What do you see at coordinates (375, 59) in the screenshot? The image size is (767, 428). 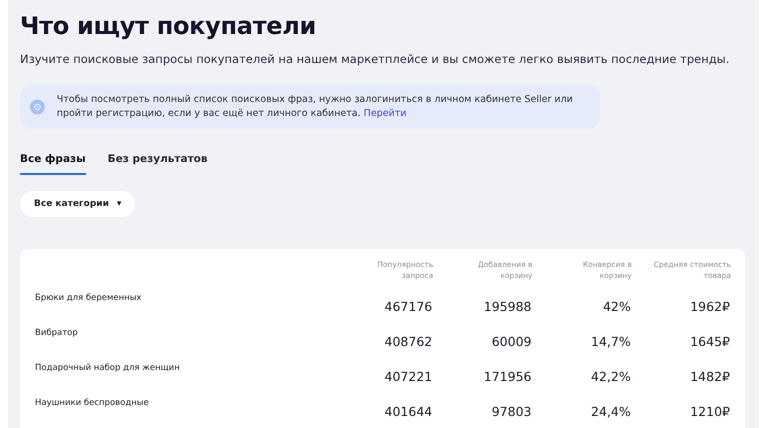 I see `page-subtitle: Изучите поисковые запросы покупателей на нашем маркетплейсе и вы сможете легко выявить последние тренды.` at bounding box center [375, 59].